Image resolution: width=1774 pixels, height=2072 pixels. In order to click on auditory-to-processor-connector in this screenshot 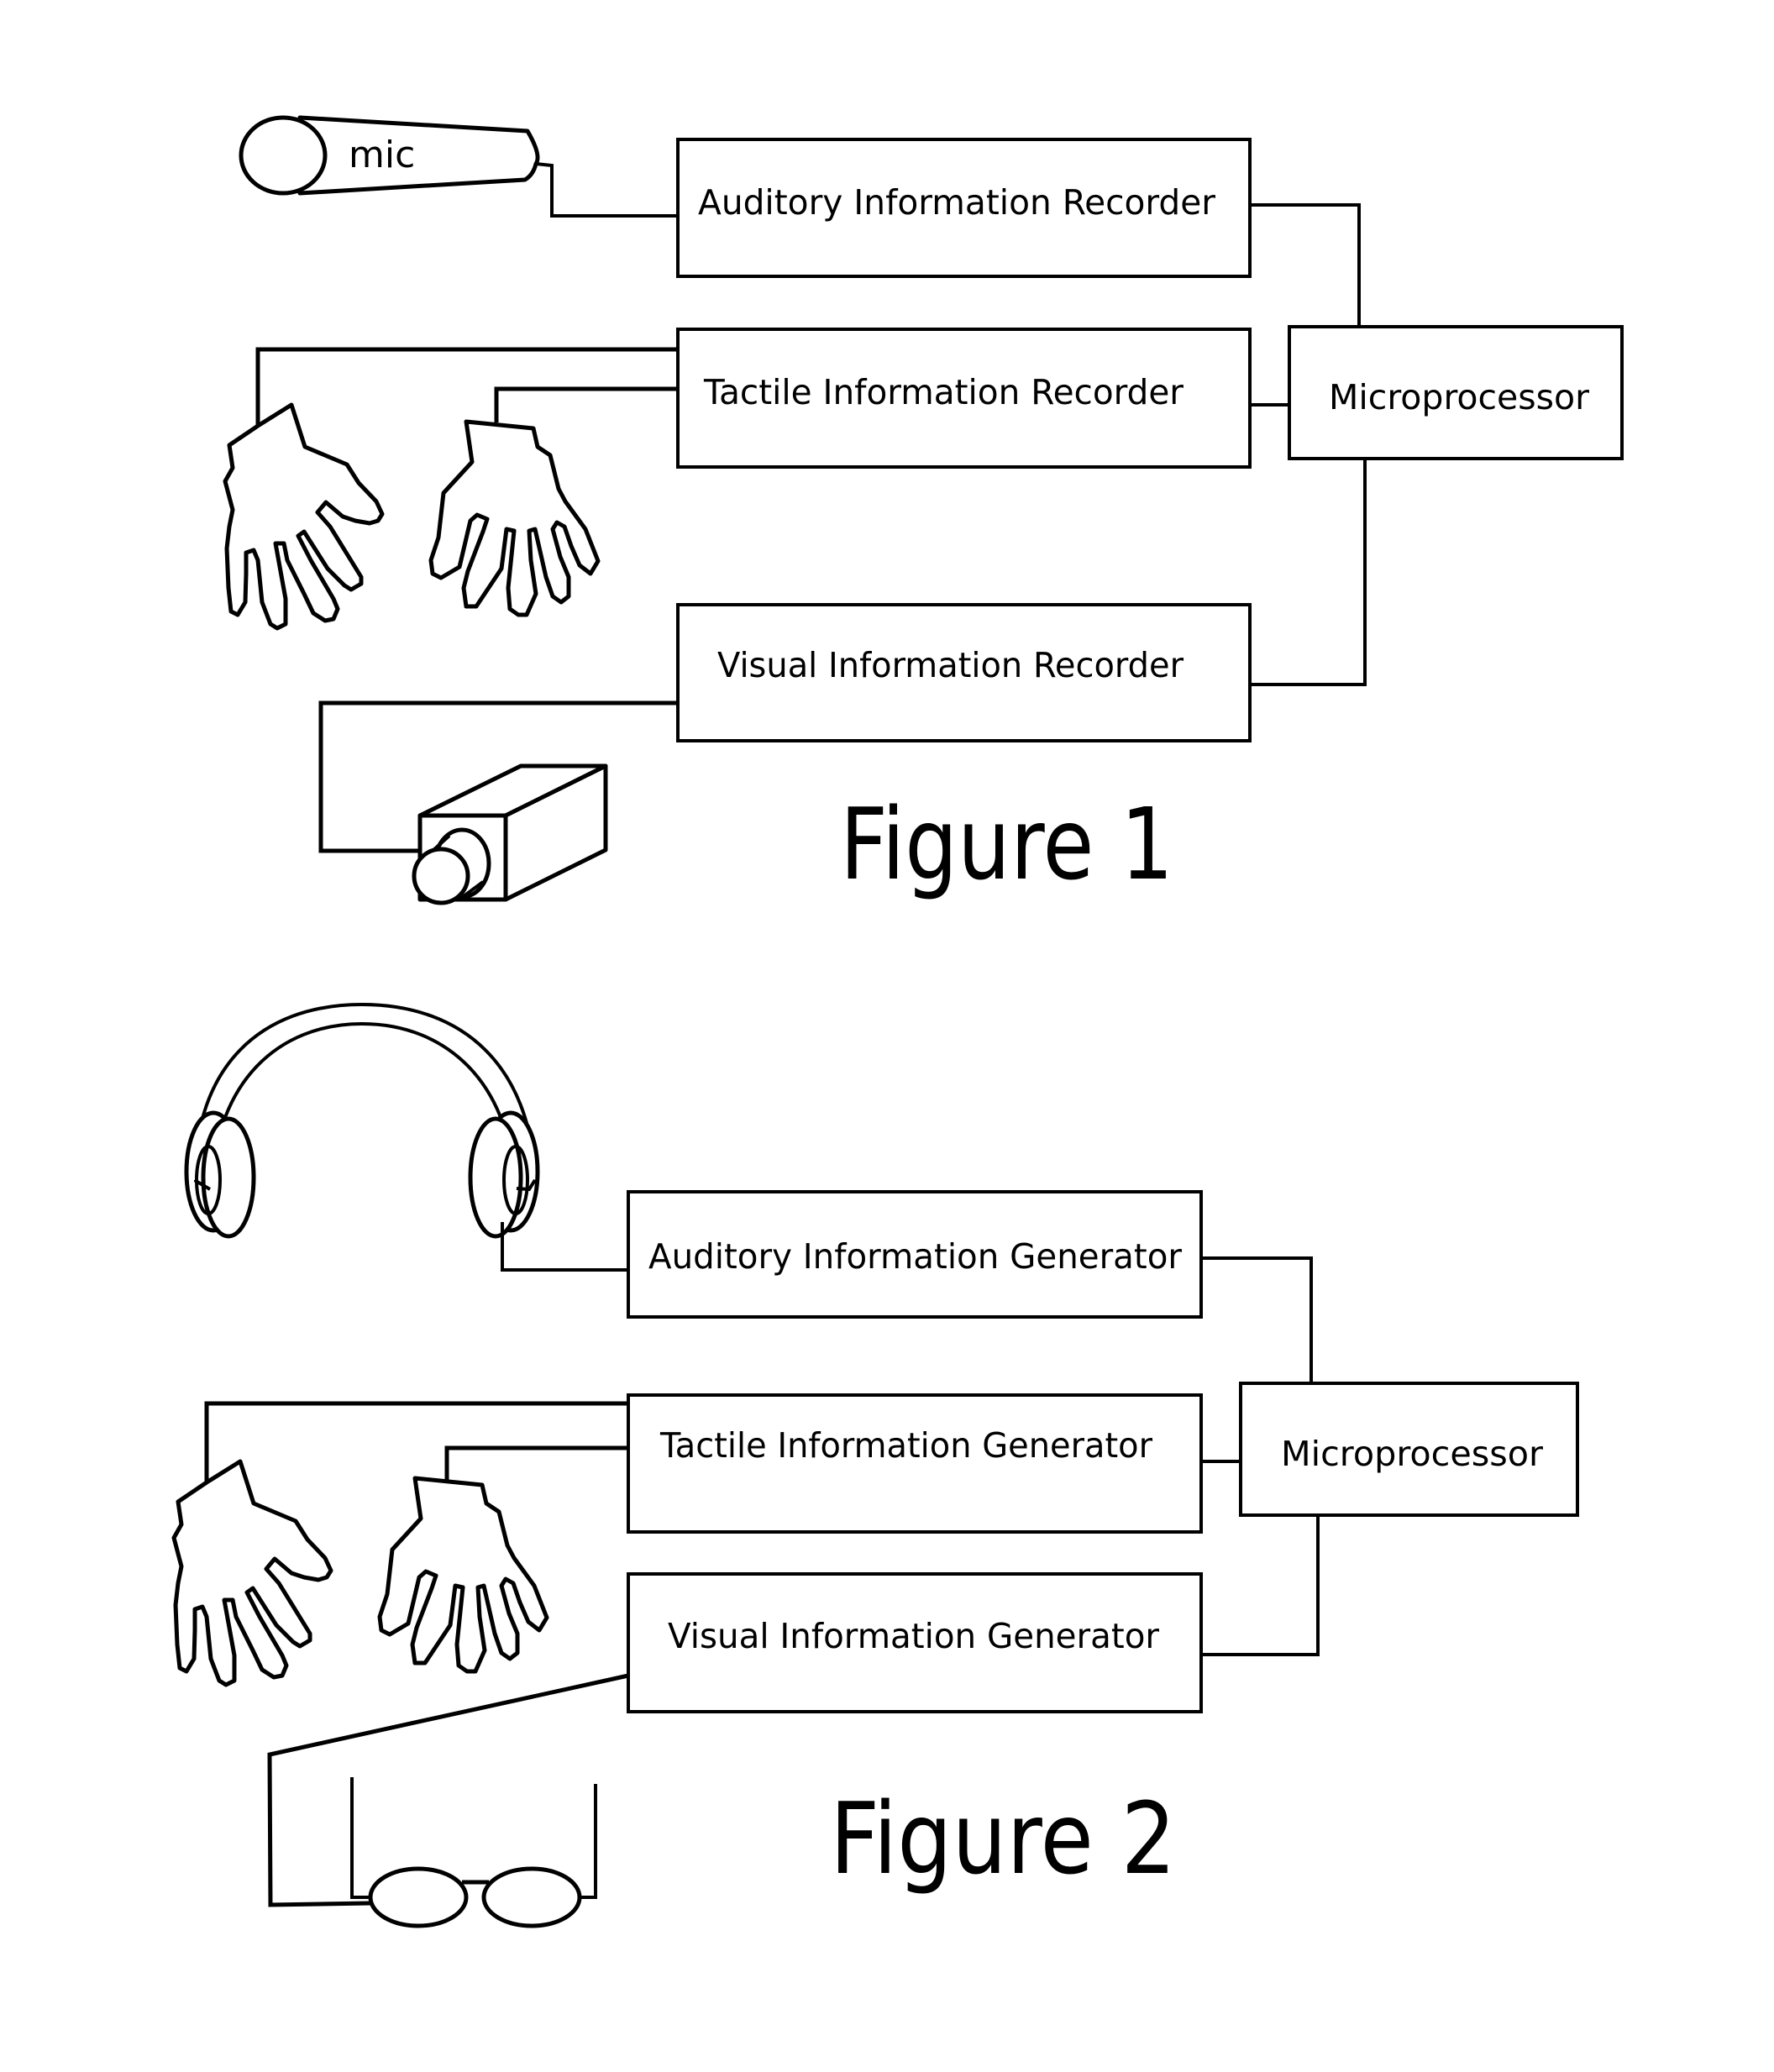, I will do `click(1305, 265)`.